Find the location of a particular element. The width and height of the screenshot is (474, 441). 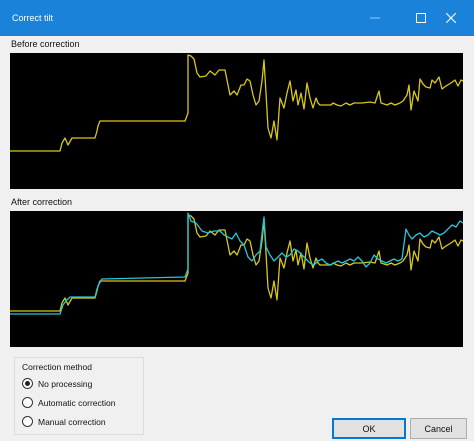

close-icon is located at coordinates (451, 18).